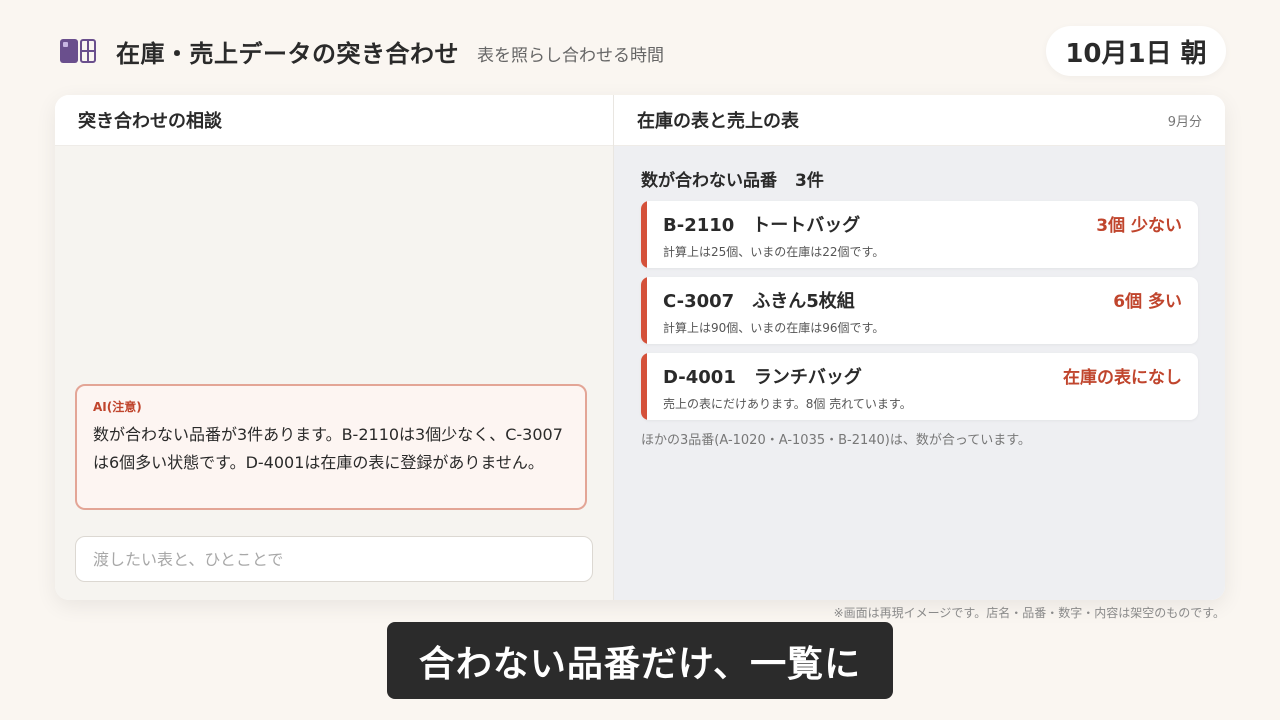 The image size is (1280, 720). I want to click on item-code: D-4001, so click(699, 377).